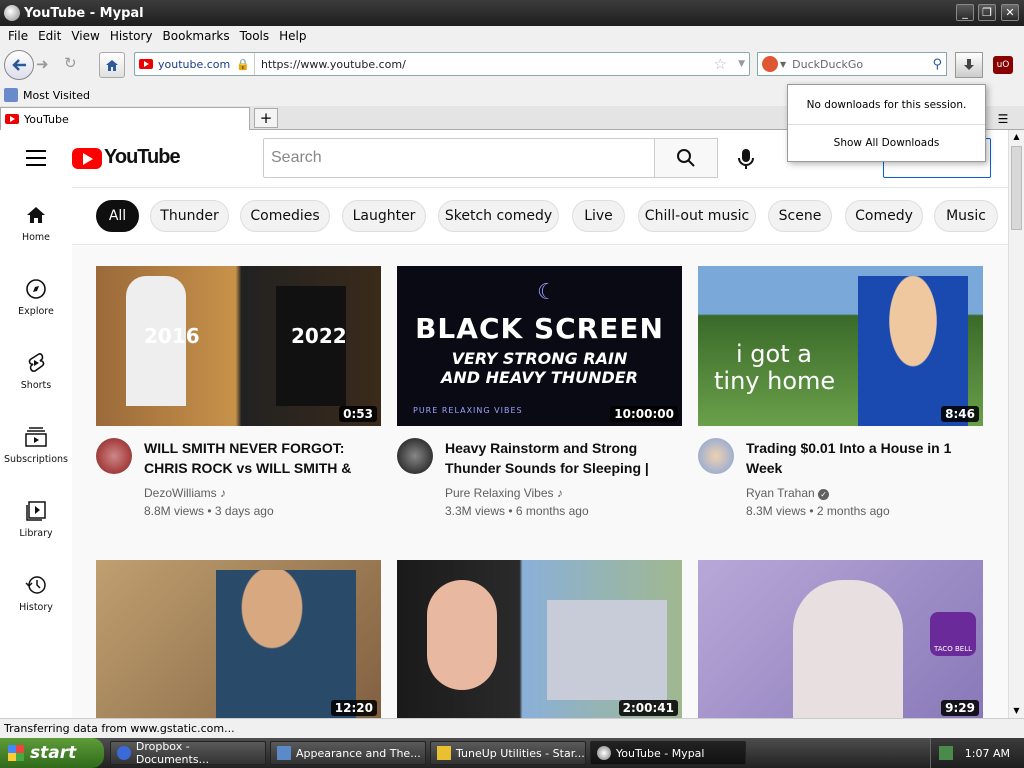  I want to click on video-thumbnail: TACO BELL 9:29, so click(840, 639).